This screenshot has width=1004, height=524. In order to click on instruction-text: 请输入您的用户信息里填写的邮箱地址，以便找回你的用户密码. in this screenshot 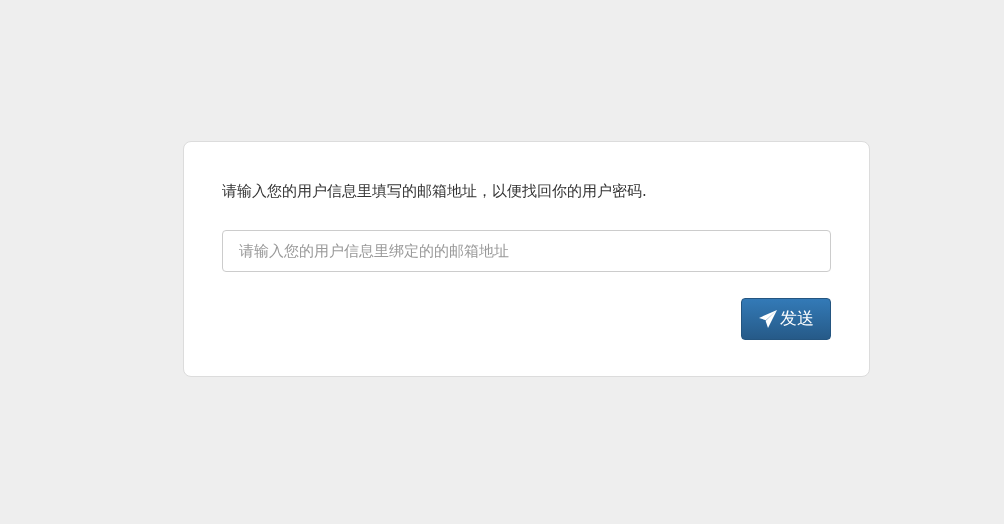, I will do `click(435, 191)`.